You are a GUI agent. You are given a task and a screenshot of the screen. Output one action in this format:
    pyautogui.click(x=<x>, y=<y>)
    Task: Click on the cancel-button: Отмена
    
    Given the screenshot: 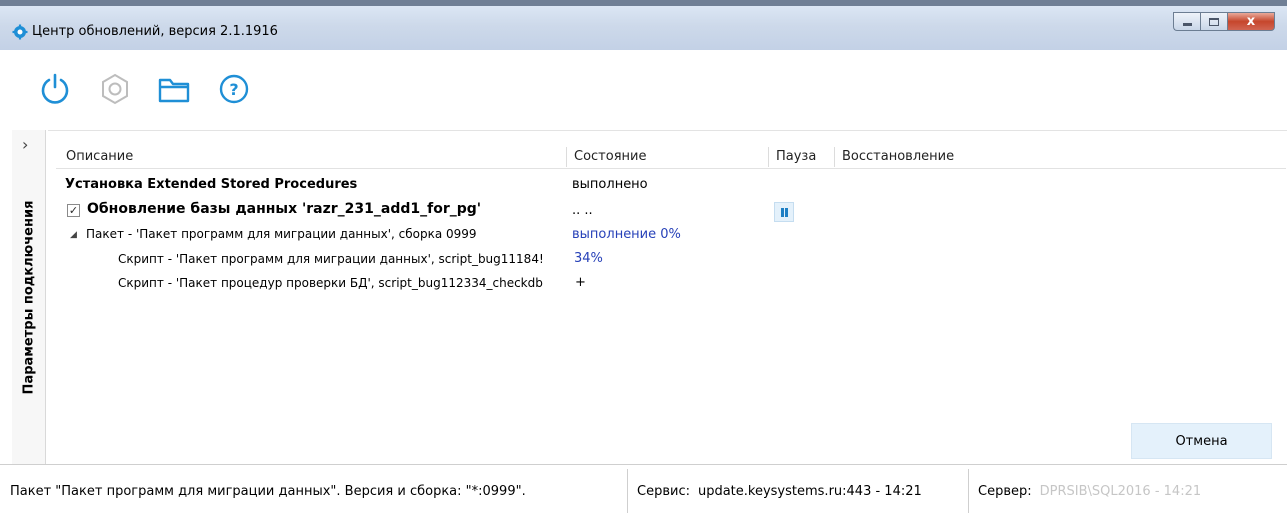 What is the action you would take?
    pyautogui.click(x=1201, y=441)
    